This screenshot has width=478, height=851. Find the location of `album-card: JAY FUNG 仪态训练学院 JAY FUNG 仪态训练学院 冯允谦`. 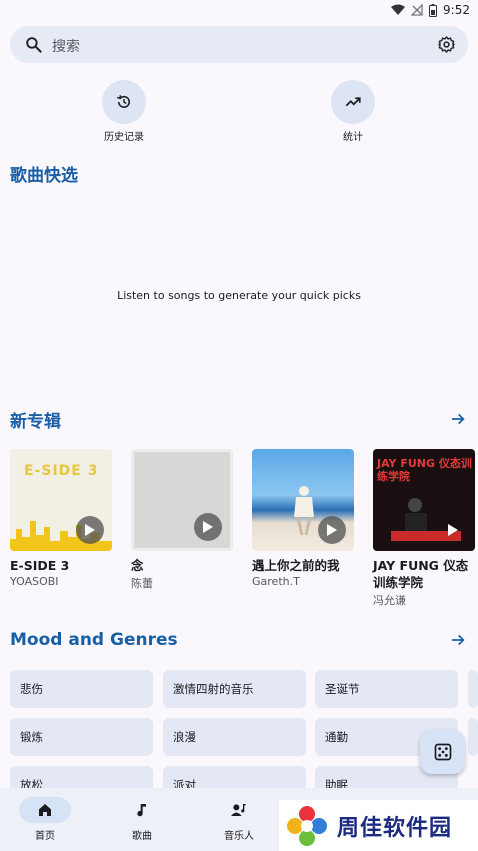

album-card: JAY FUNG 仪态训练学院 JAY FUNG 仪态训练学院 冯允谦 is located at coordinates (424, 528).